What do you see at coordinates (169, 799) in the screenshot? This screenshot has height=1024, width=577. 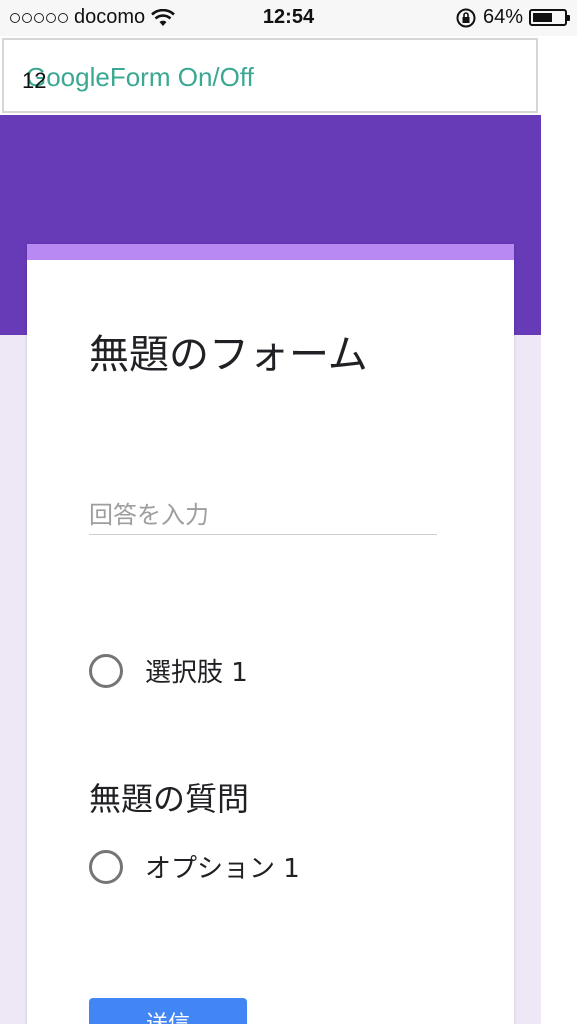 I see `question-title: 無題の質問` at bounding box center [169, 799].